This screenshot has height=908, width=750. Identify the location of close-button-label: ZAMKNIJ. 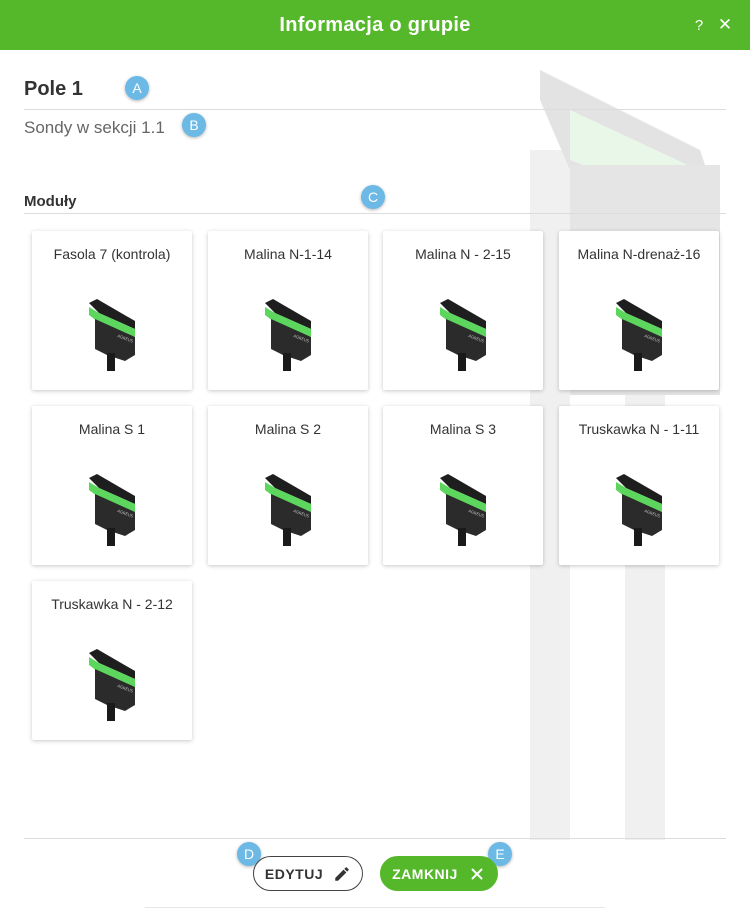
(425, 873).